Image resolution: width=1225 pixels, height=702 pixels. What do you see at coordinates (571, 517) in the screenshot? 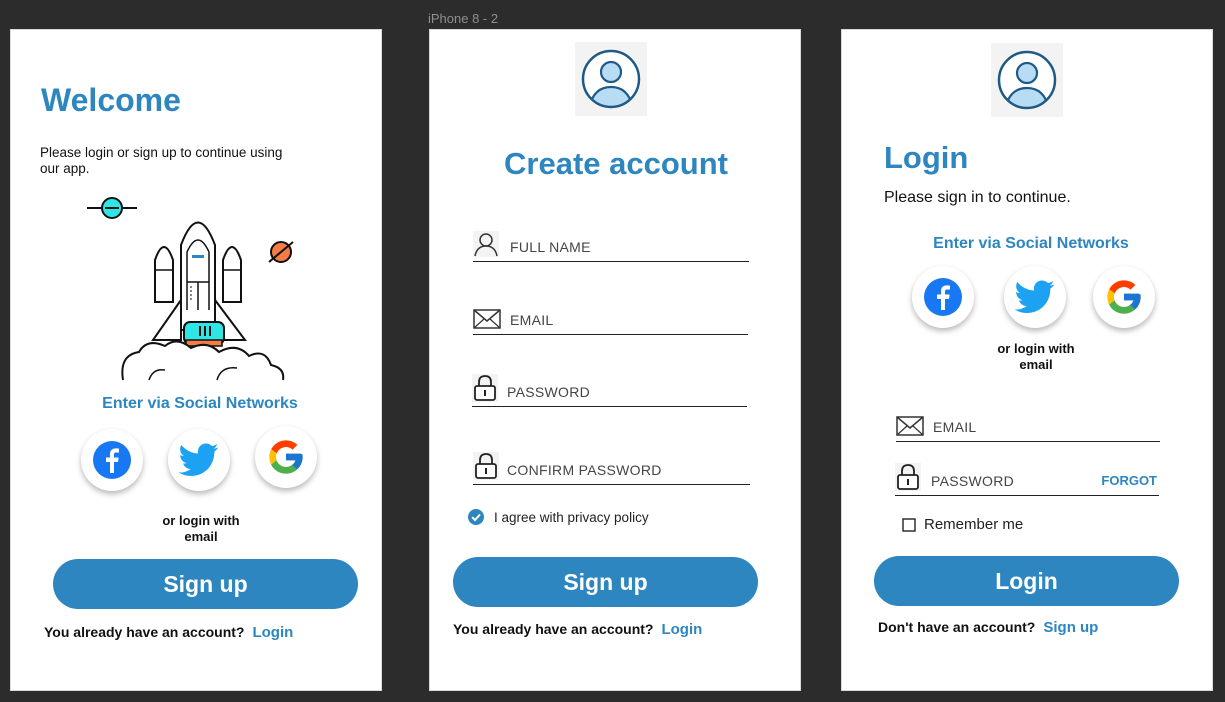
I see `agree-label: I agree with privacy policy` at bounding box center [571, 517].